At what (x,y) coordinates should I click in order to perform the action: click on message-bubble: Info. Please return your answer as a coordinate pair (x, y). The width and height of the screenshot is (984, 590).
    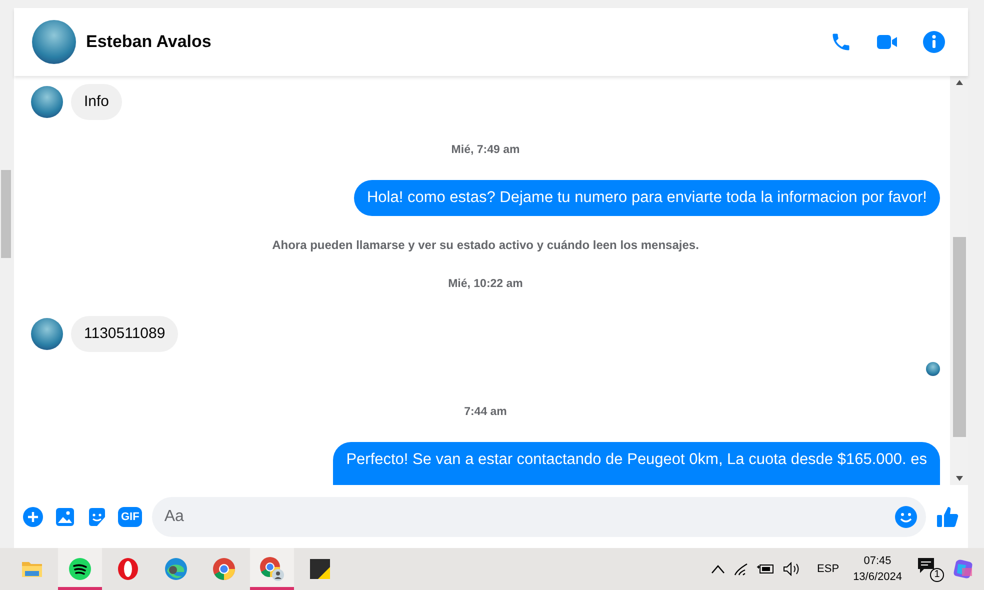
    Looking at the image, I should click on (96, 102).